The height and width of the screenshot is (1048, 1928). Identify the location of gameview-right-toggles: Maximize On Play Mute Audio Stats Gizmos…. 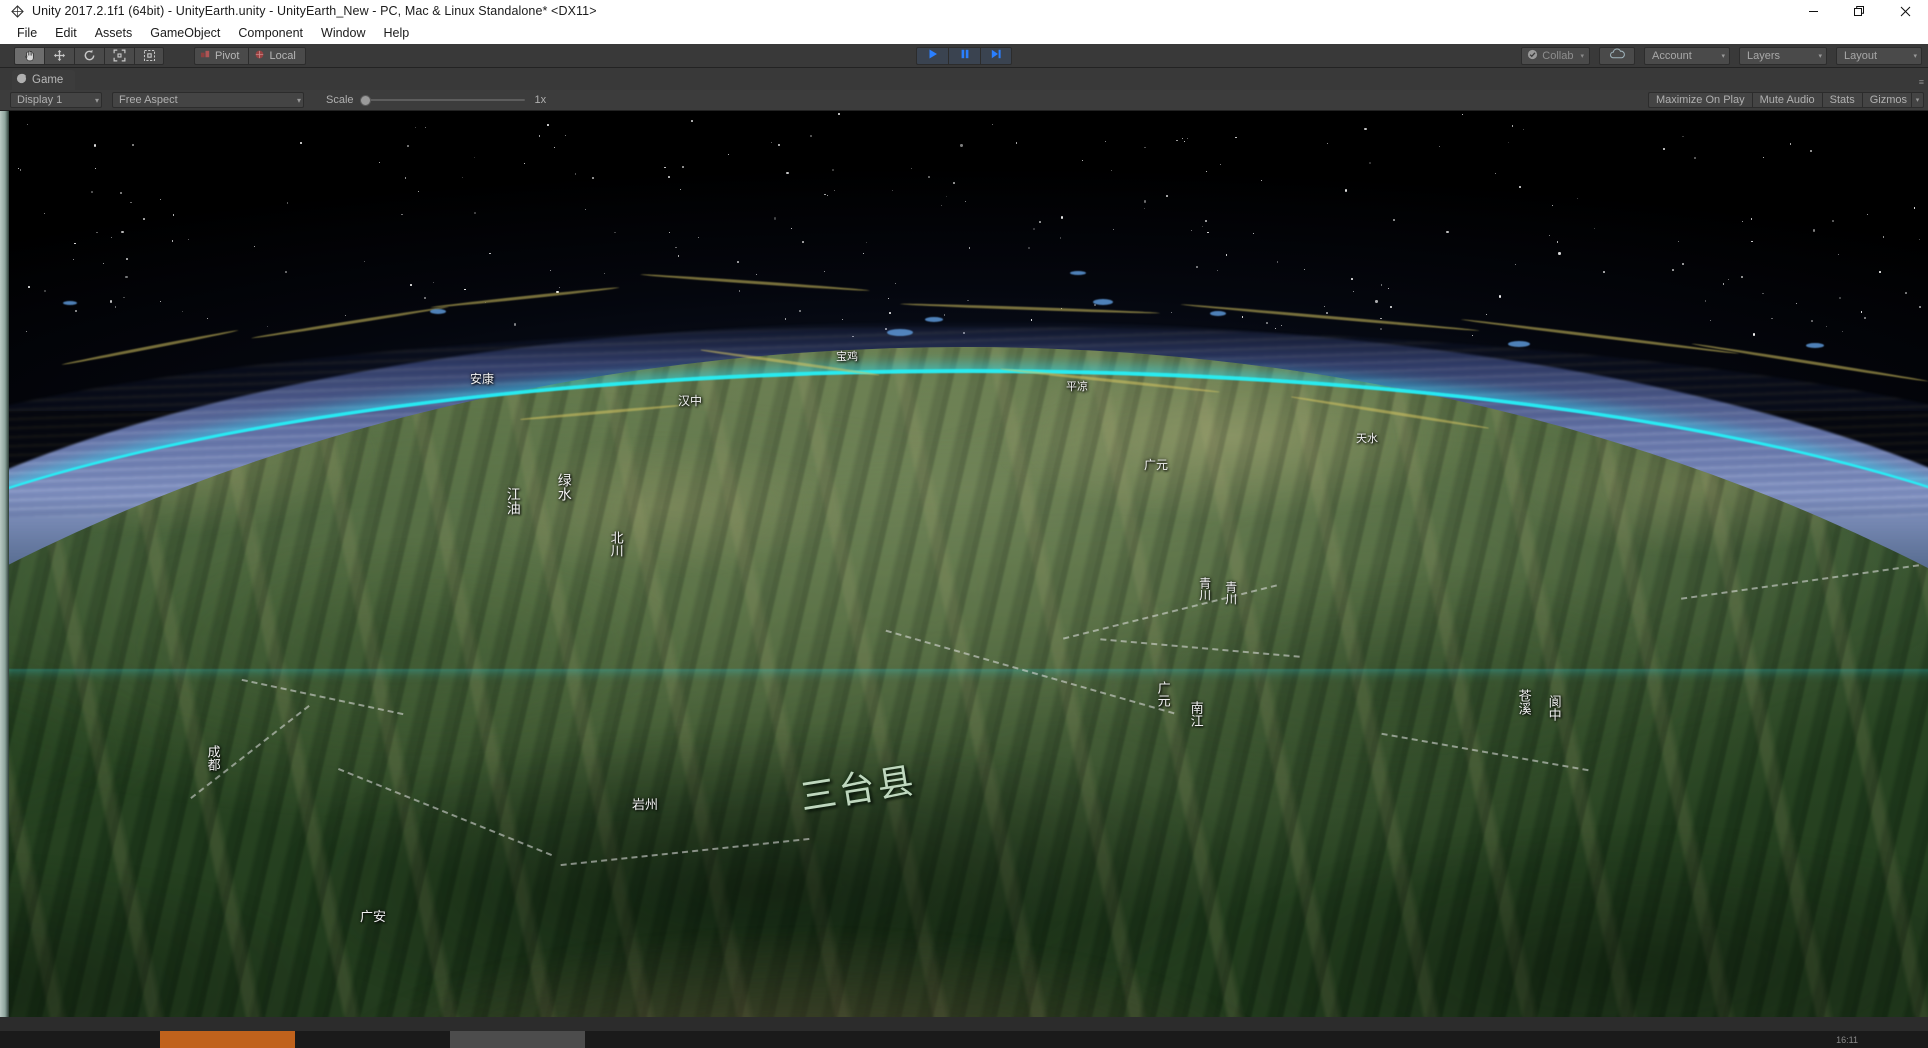
(1785, 100).